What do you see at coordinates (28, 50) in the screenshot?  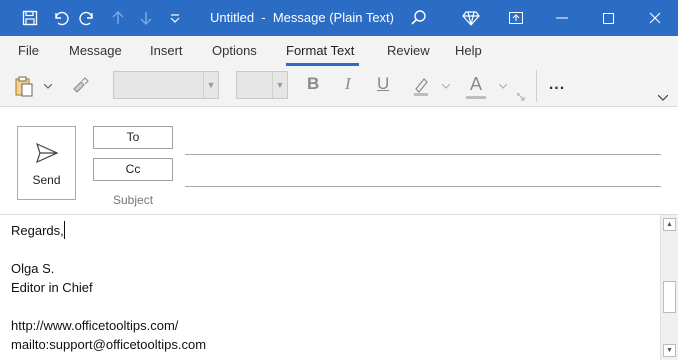 I see `tab-file: File` at bounding box center [28, 50].